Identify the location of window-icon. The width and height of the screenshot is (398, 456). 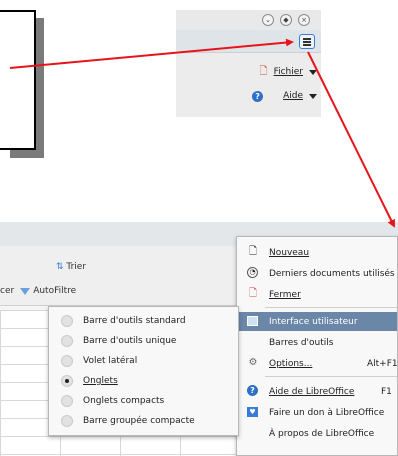
(252, 321).